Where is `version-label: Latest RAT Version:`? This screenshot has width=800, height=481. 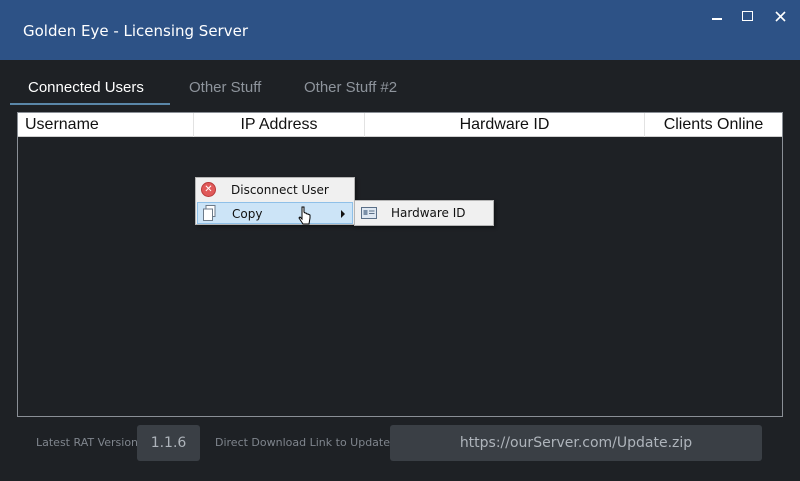
version-label: Latest RAT Version: is located at coordinates (89, 442).